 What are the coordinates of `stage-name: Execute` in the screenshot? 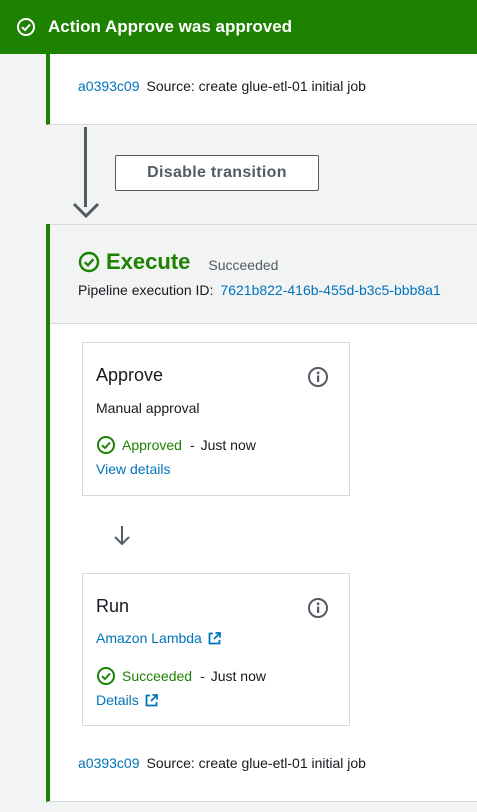 It's located at (148, 261).